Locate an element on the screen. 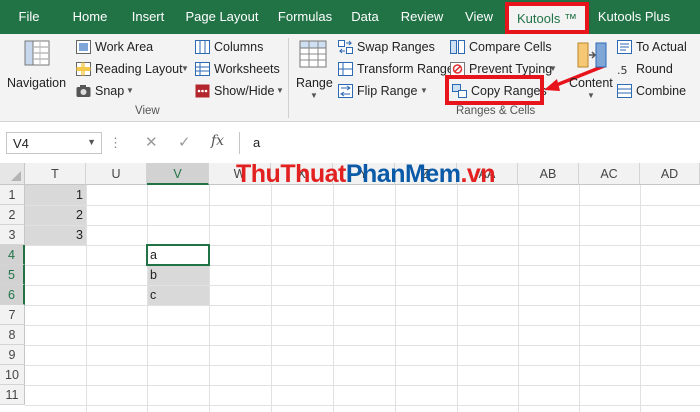 The height and width of the screenshot is (412, 700). combine-label: Combine is located at coordinates (661, 91).